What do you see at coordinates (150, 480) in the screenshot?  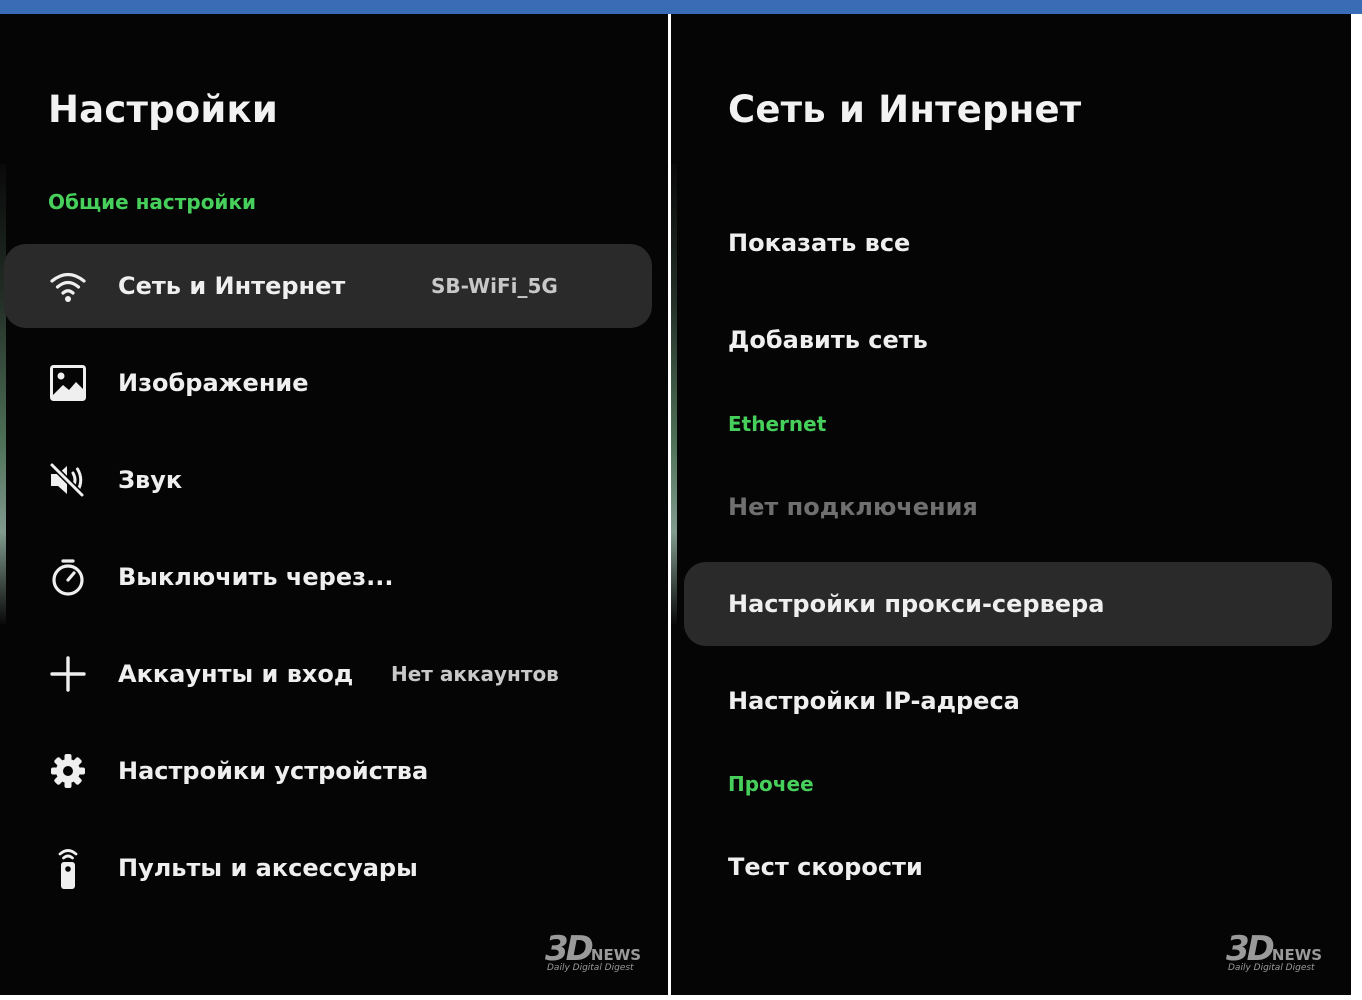 I see `menu-item-label: Звук` at bounding box center [150, 480].